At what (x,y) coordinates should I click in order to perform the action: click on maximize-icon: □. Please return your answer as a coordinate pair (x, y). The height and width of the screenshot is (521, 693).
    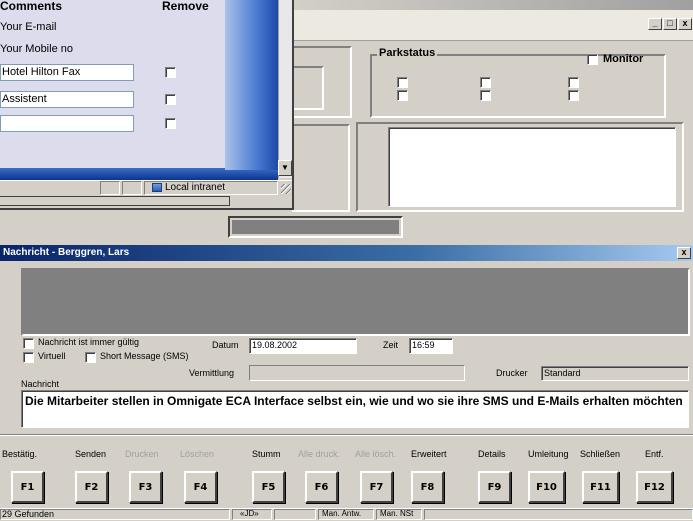
    Looking at the image, I should click on (670, 24).